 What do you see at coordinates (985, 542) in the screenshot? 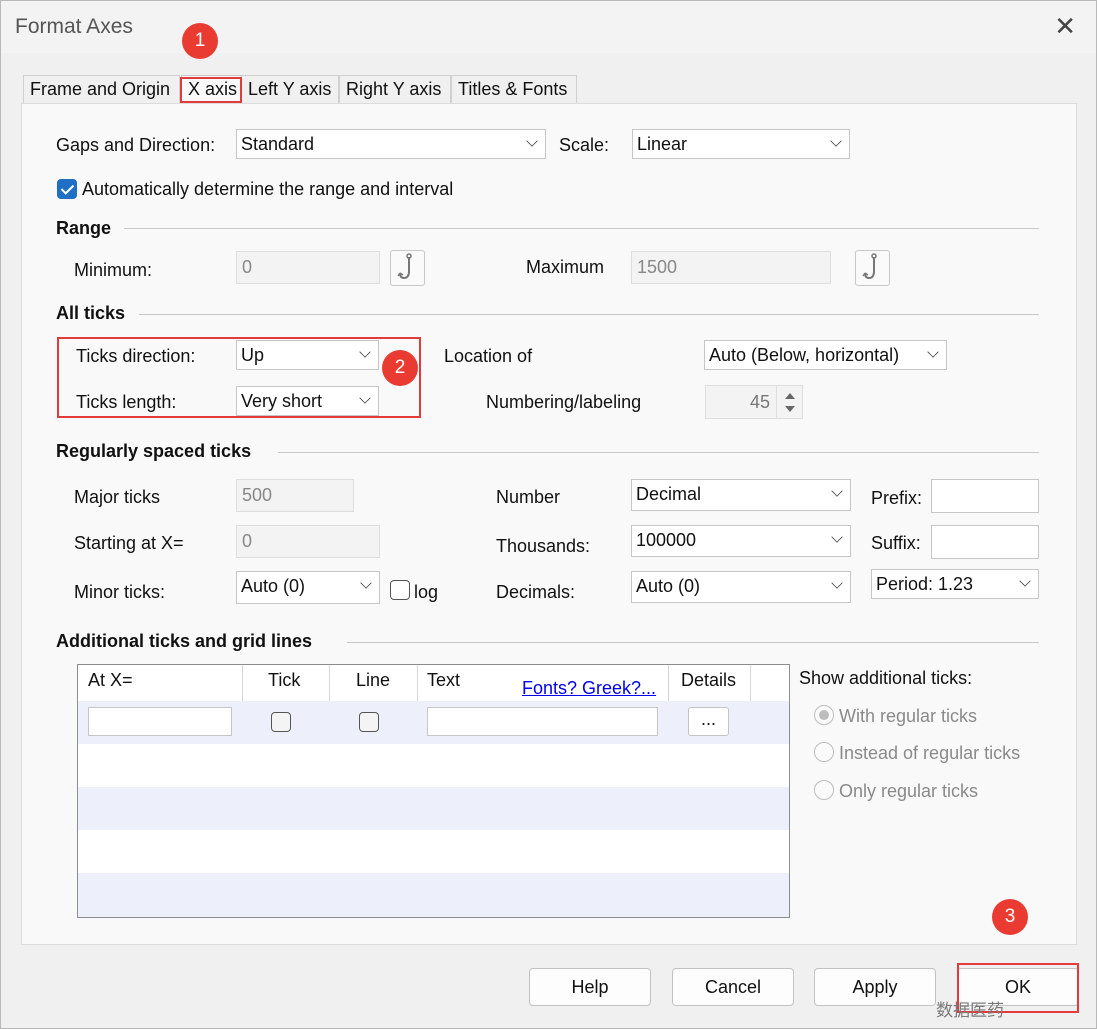
I see `suffix-input` at bounding box center [985, 542].